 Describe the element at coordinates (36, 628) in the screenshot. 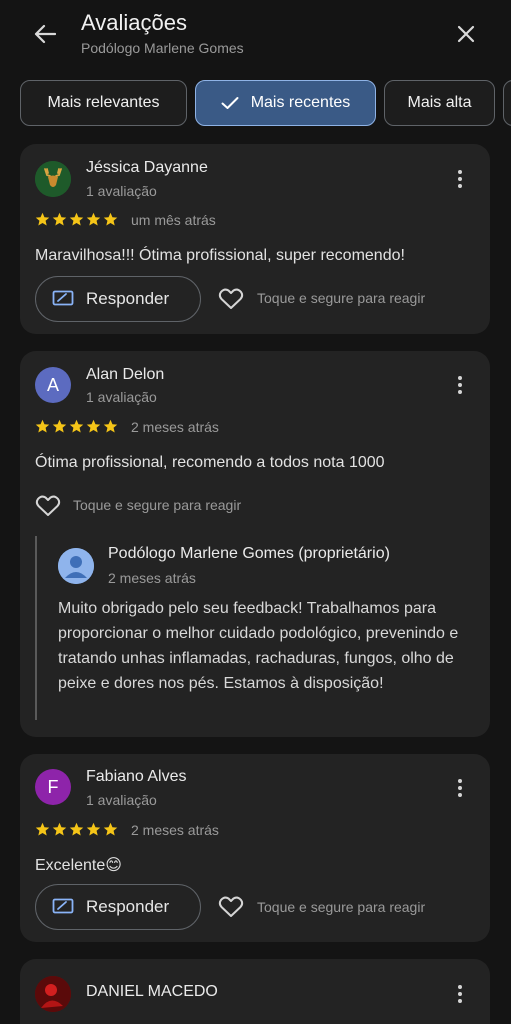

I see `owner-reply-divider` at that location.